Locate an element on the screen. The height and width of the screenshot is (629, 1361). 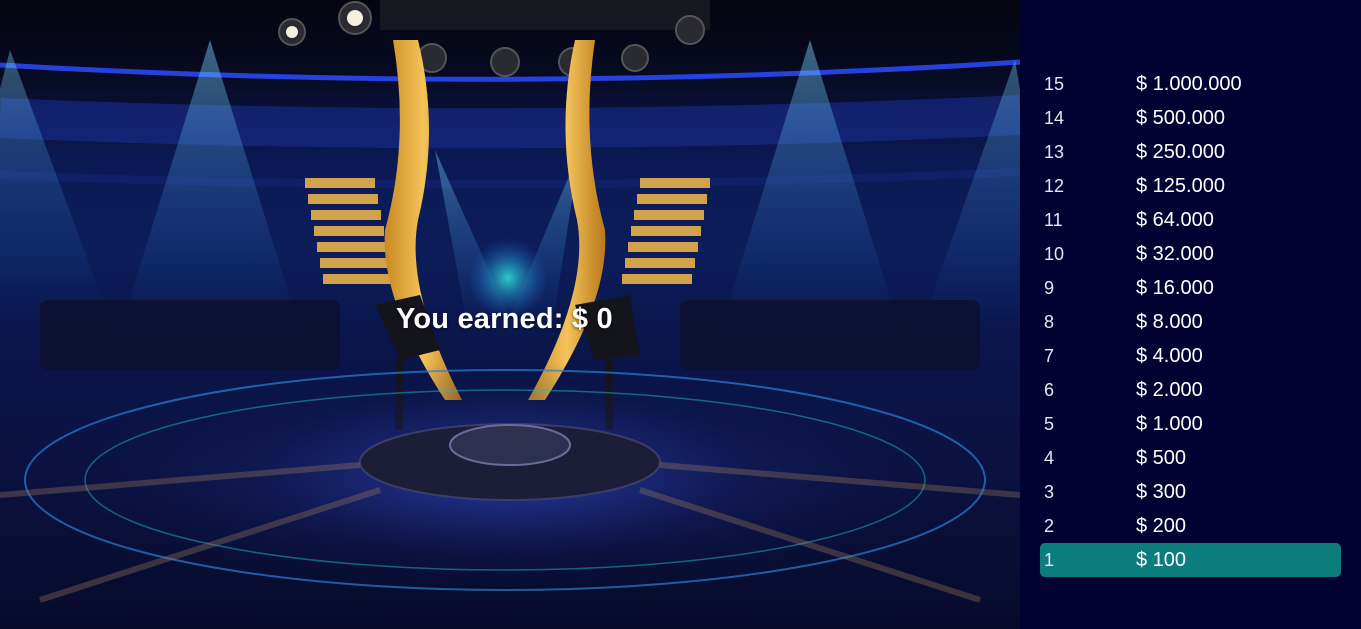
prize-level-row: 15 $ 1.000.000 is located at coordinates (1190, 84).